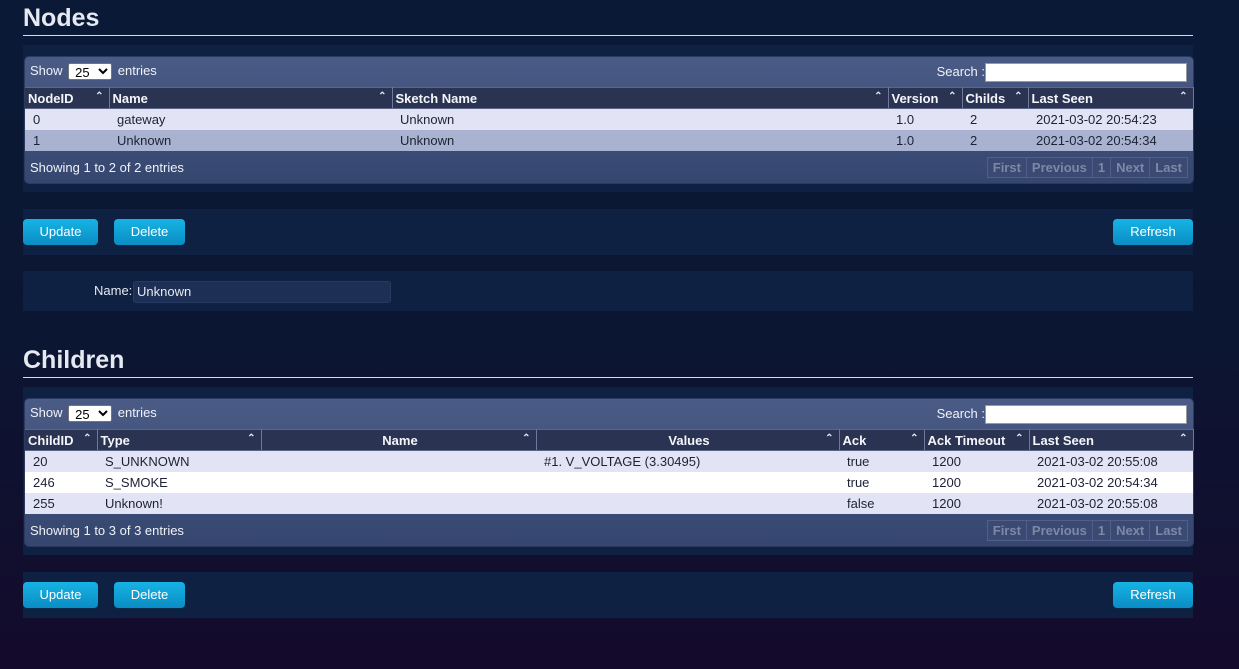  I want to click on children-title: Children, so click(608, 362).